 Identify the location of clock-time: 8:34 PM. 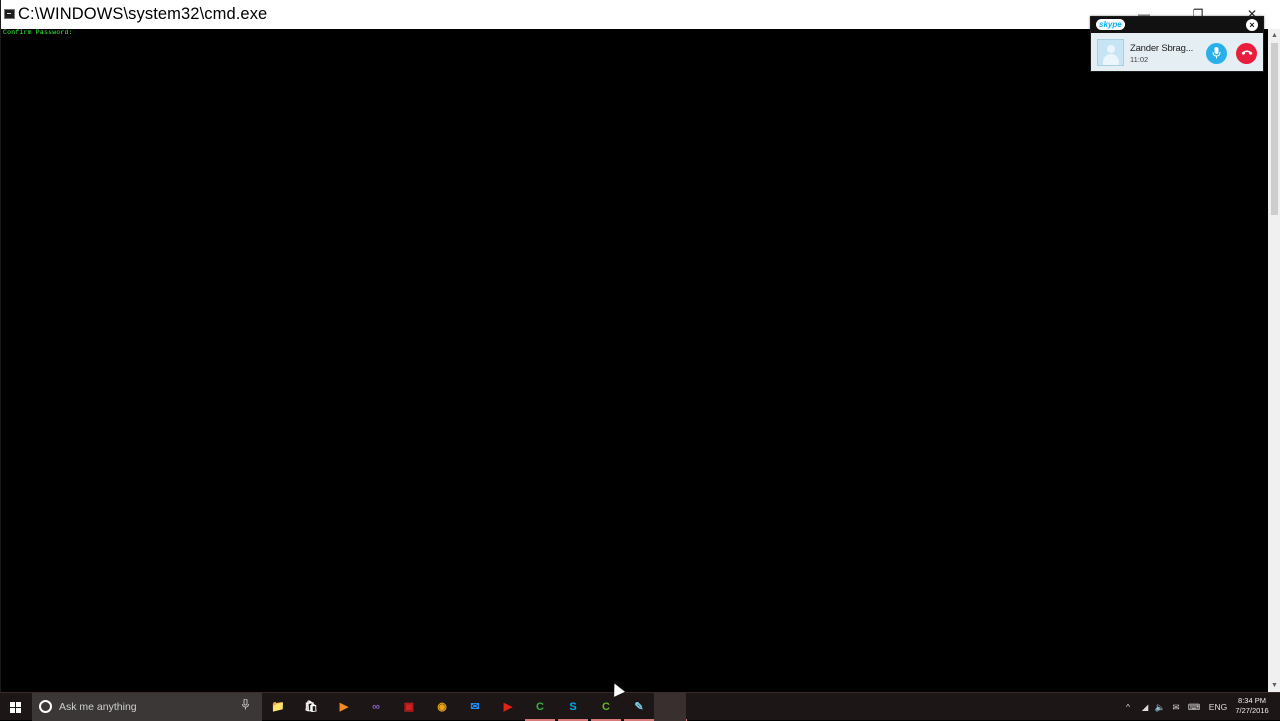
(1252, 700).